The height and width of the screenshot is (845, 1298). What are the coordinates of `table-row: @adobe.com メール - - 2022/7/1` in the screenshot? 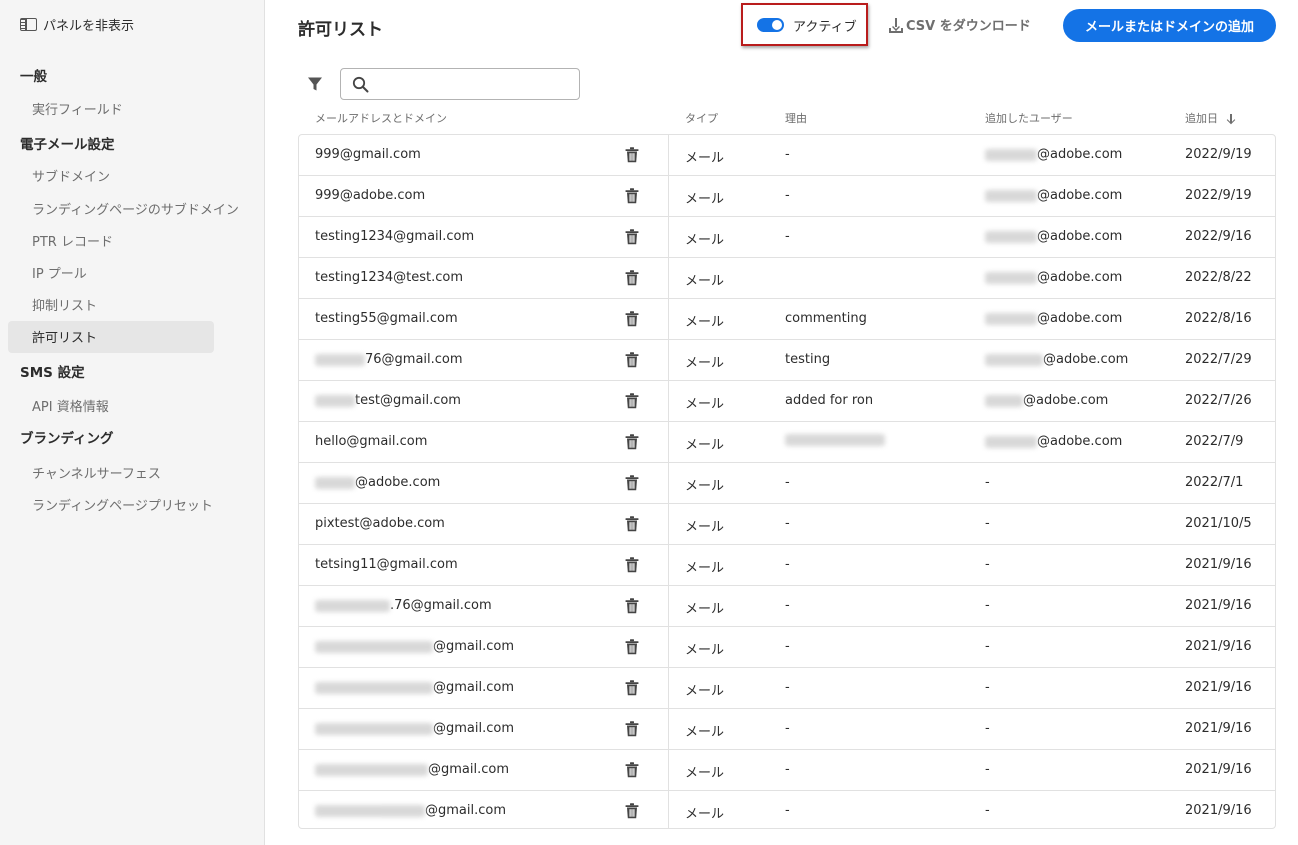 It's located at (787, 483).